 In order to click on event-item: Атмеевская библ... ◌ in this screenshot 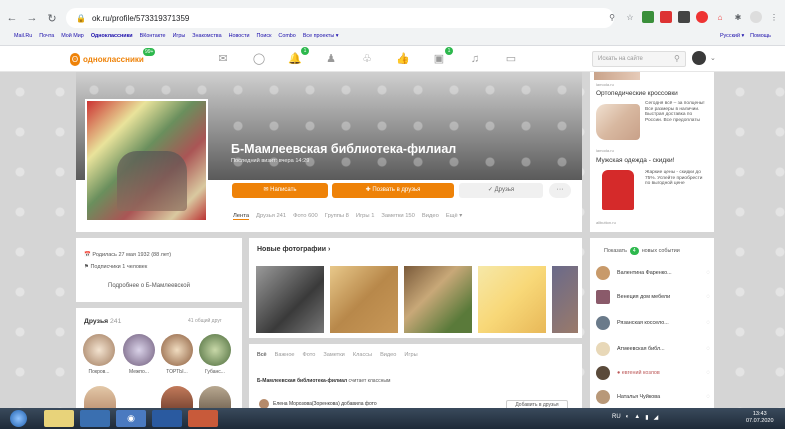, I will do `click(653, 349)`.